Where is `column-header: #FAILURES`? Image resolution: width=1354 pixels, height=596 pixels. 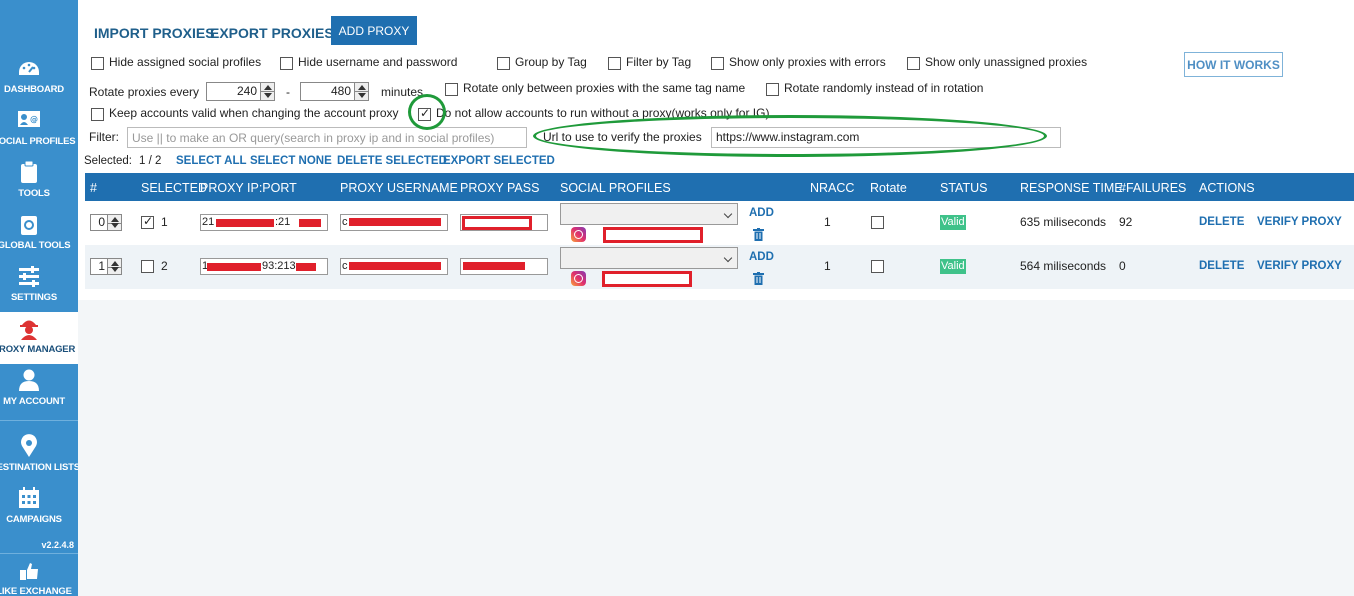
column-header: #FAILURES is located at coordinates (1153, 188).